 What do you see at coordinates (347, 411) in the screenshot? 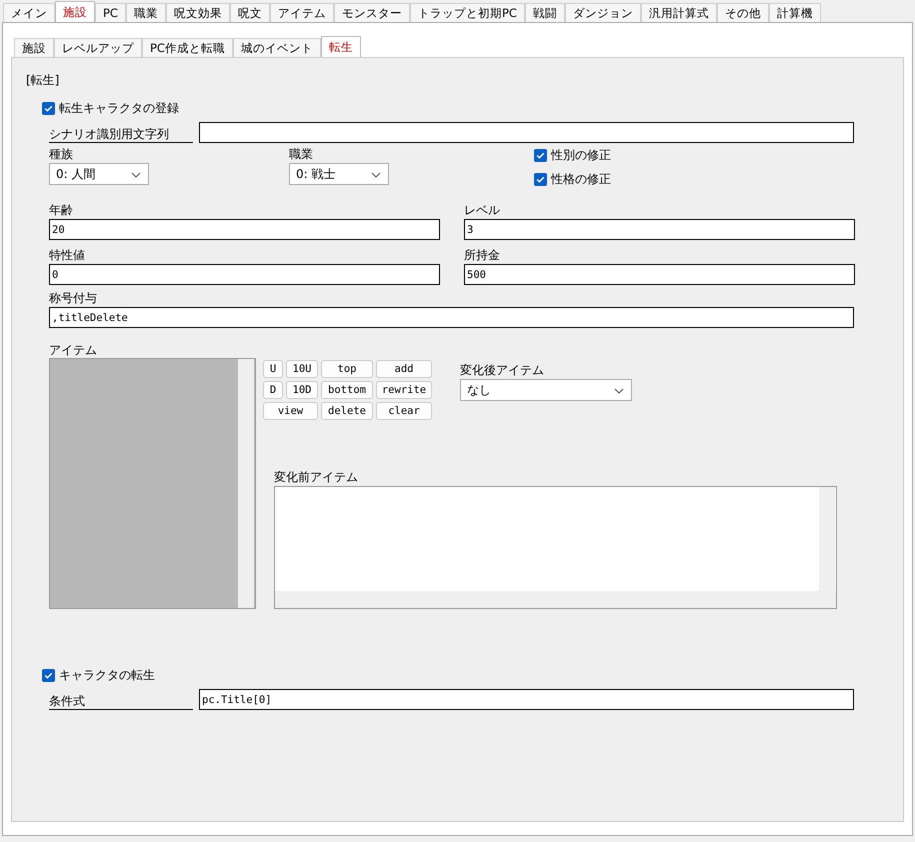
I see `list-button: delete` at bounding box center [347, 411].